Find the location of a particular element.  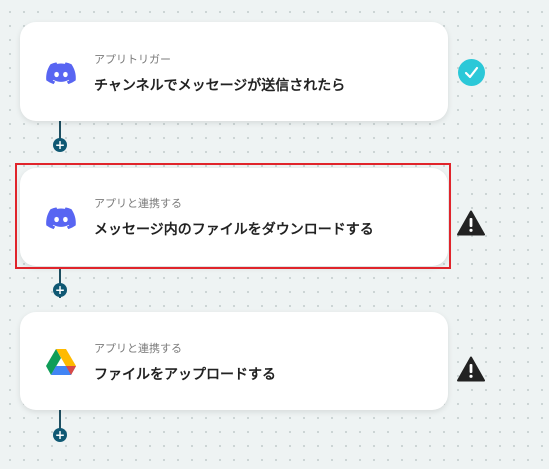

step-title: チャンネルでメッセージが送信されたら is located at coordinates (220, 86).